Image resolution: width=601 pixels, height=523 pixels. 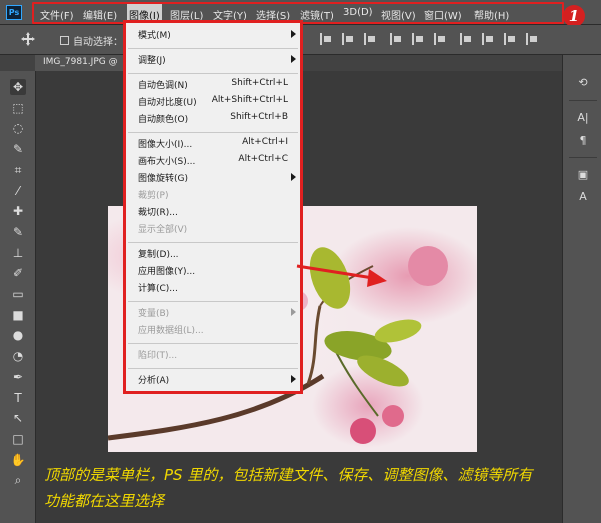 I want to click on brush-icon: ✎, so click(x=18, y=232).